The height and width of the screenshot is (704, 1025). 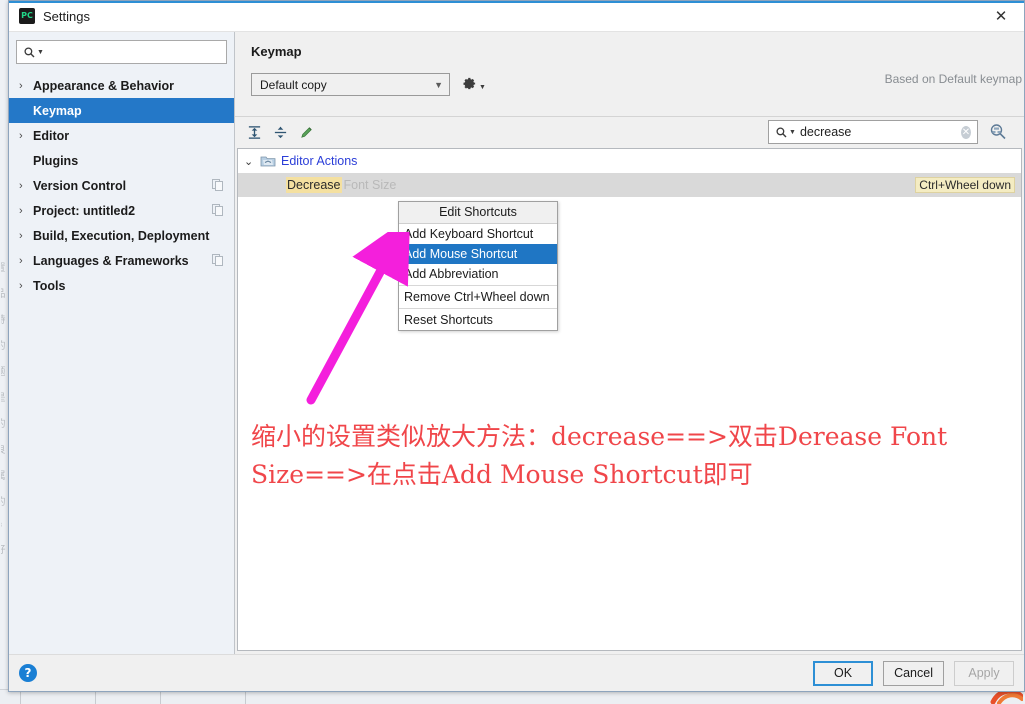 I want to click on sidebar-item-appearance-behavior: › Appearance & Behavior, so click(x=121, y=85).